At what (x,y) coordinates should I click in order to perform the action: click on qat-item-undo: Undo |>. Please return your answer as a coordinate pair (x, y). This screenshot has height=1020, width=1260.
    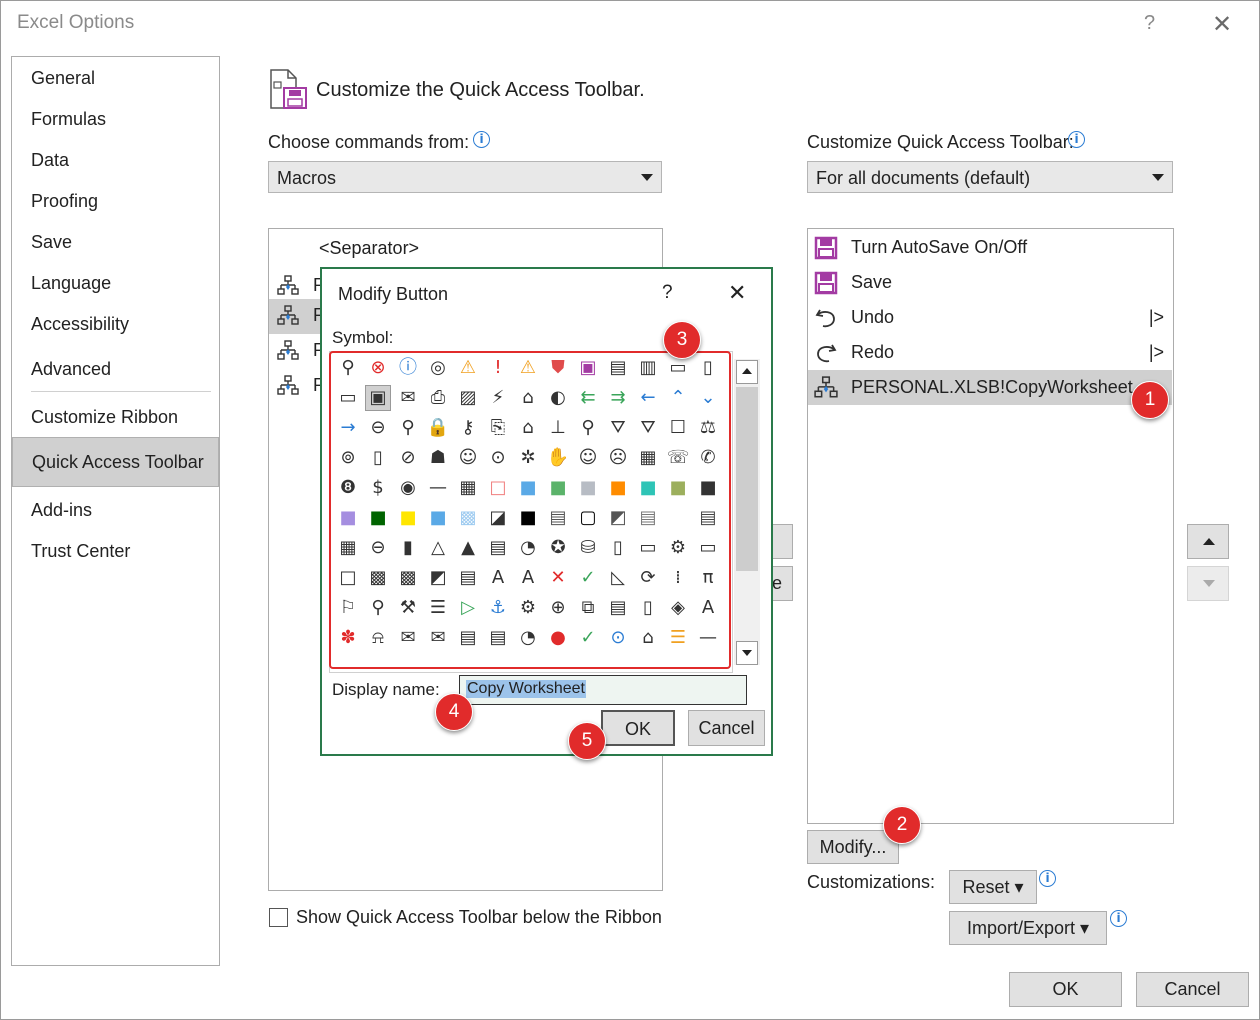
    Looking at the image, I should click on (990, 317).